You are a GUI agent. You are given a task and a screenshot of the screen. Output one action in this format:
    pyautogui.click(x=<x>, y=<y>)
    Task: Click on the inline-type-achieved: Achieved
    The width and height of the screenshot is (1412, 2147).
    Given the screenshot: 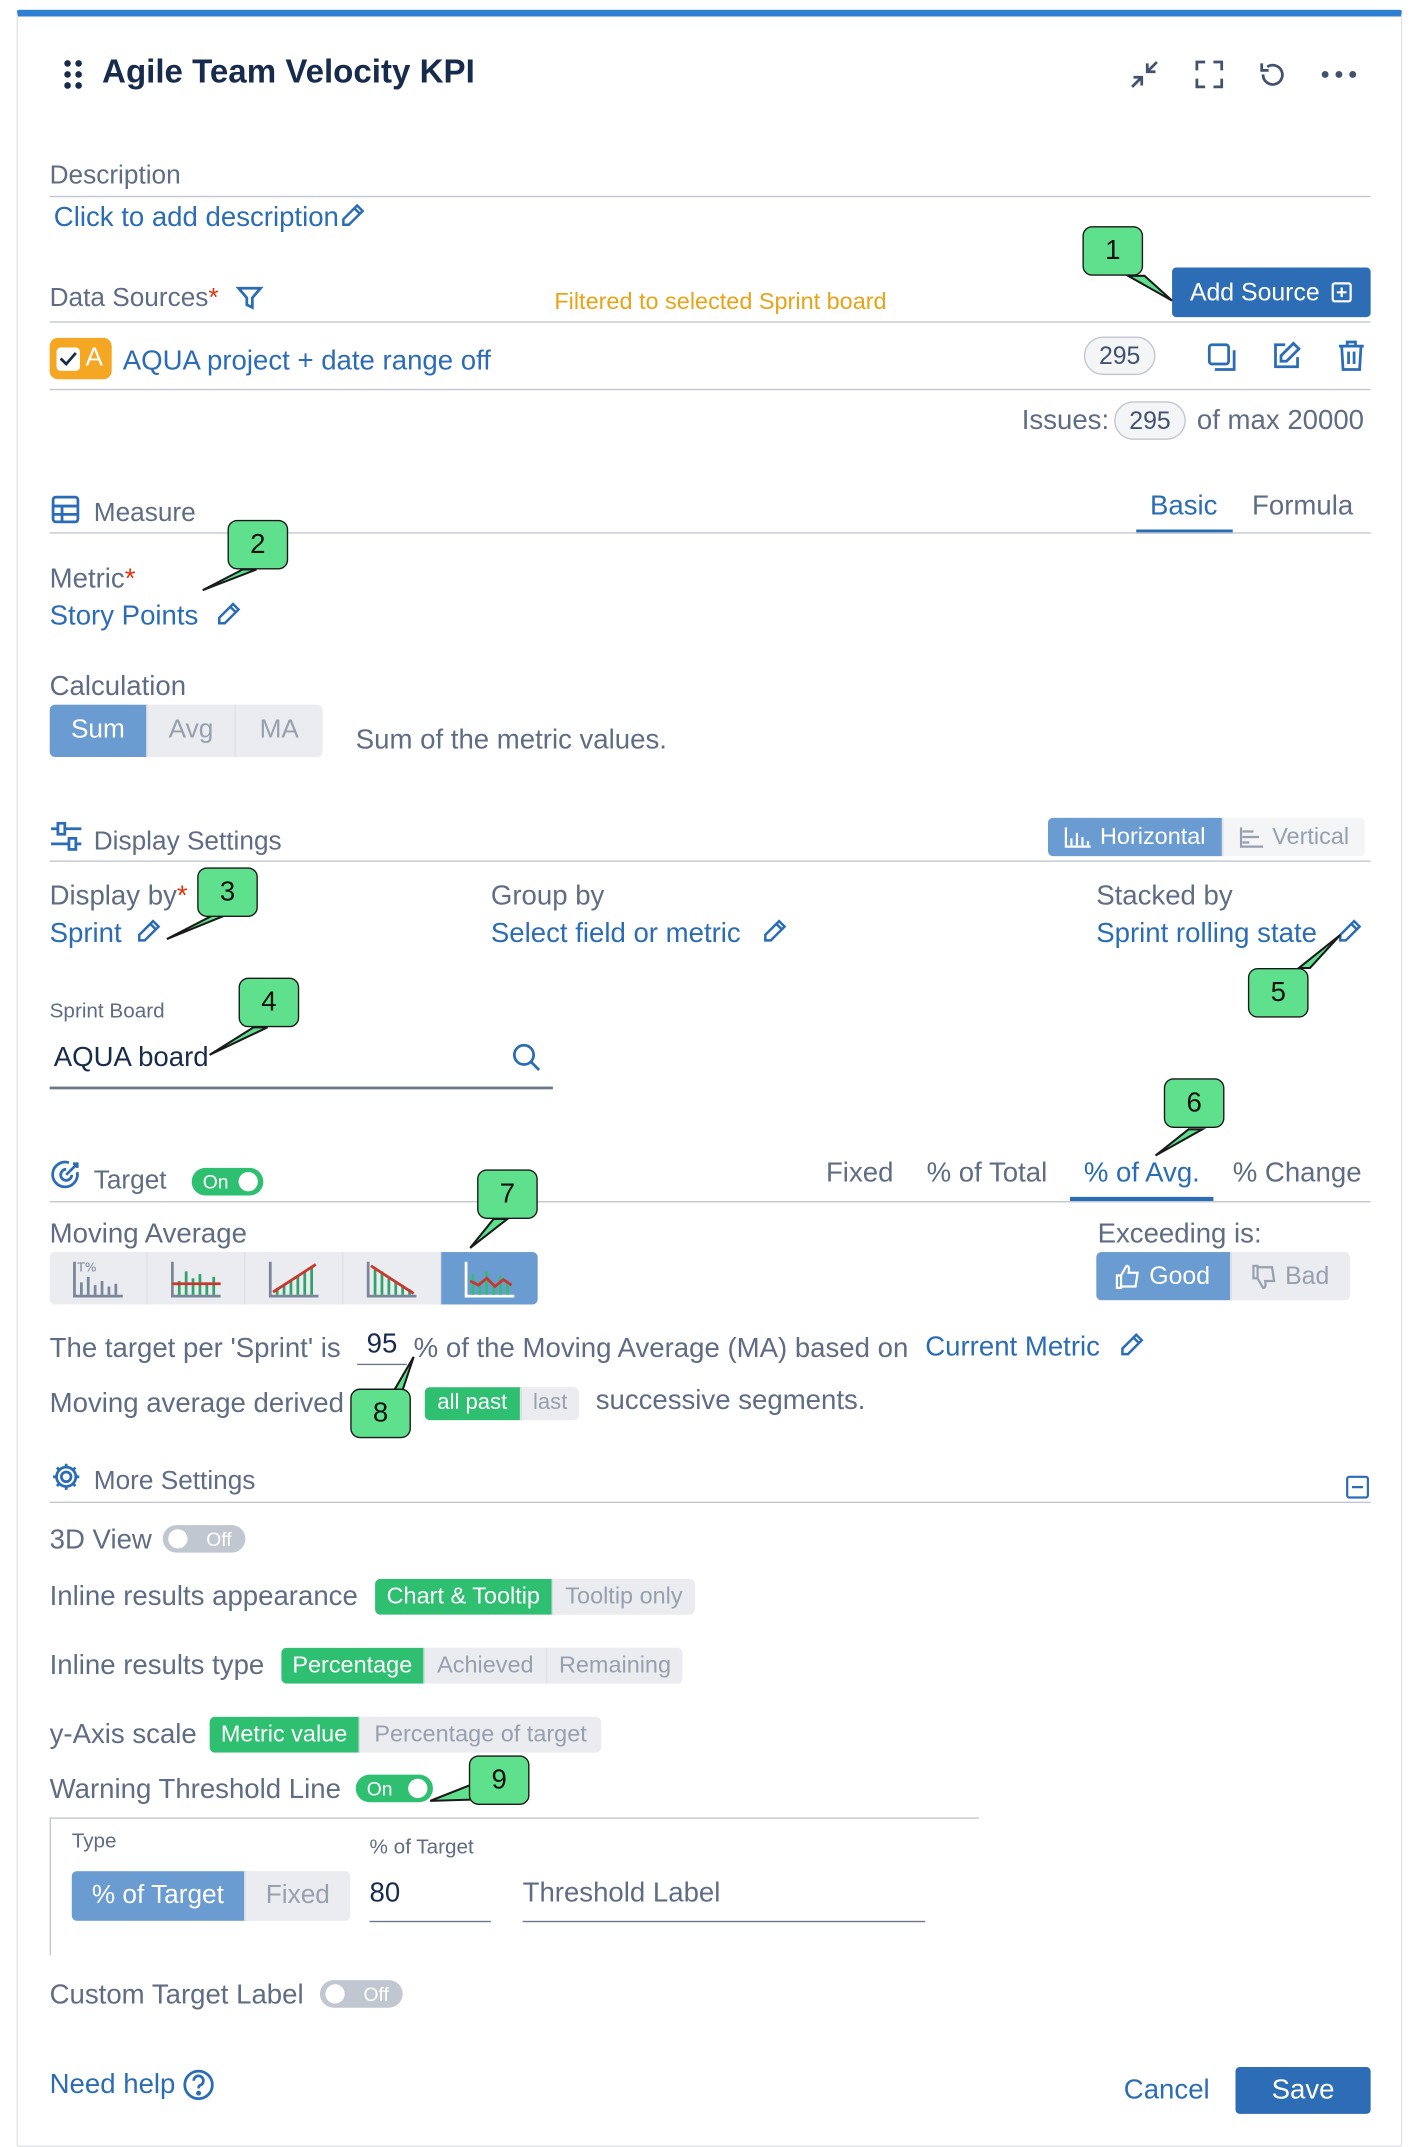 What is the action you would take?
    pyautogui.click(x=486, y=1665)
    